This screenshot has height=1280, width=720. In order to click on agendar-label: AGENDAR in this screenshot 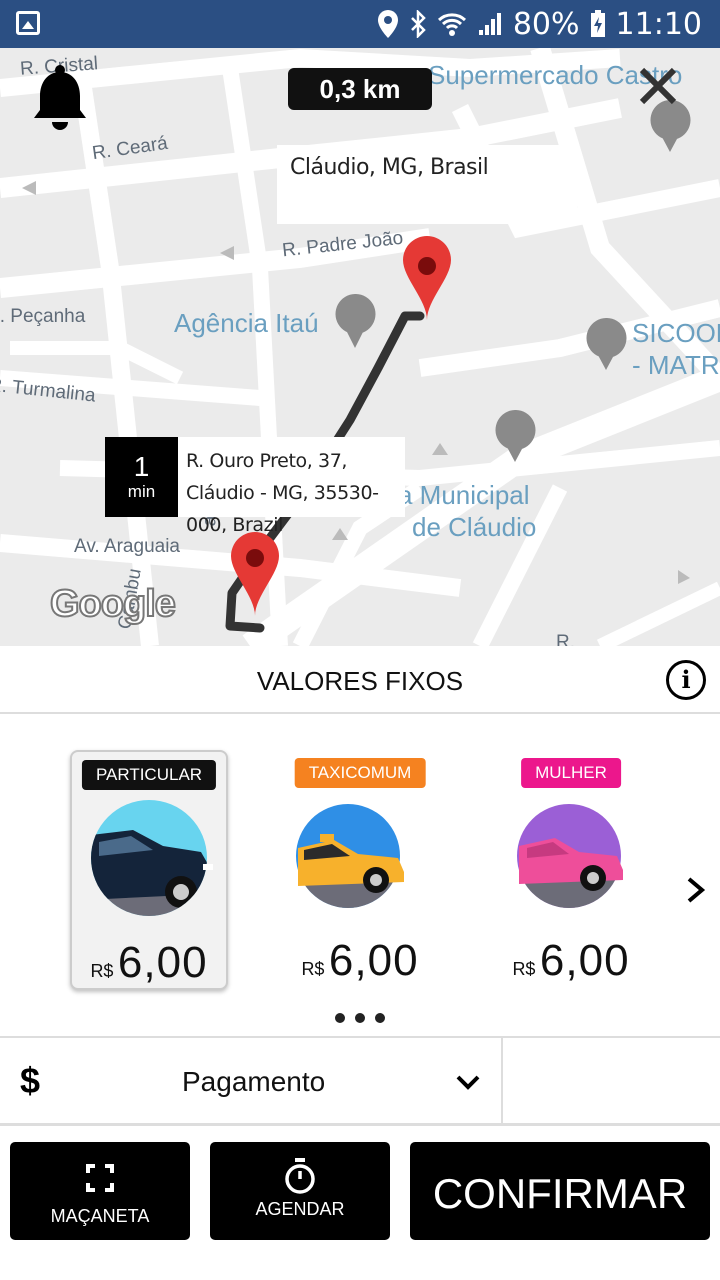, I will do `click(300, 1209)`.